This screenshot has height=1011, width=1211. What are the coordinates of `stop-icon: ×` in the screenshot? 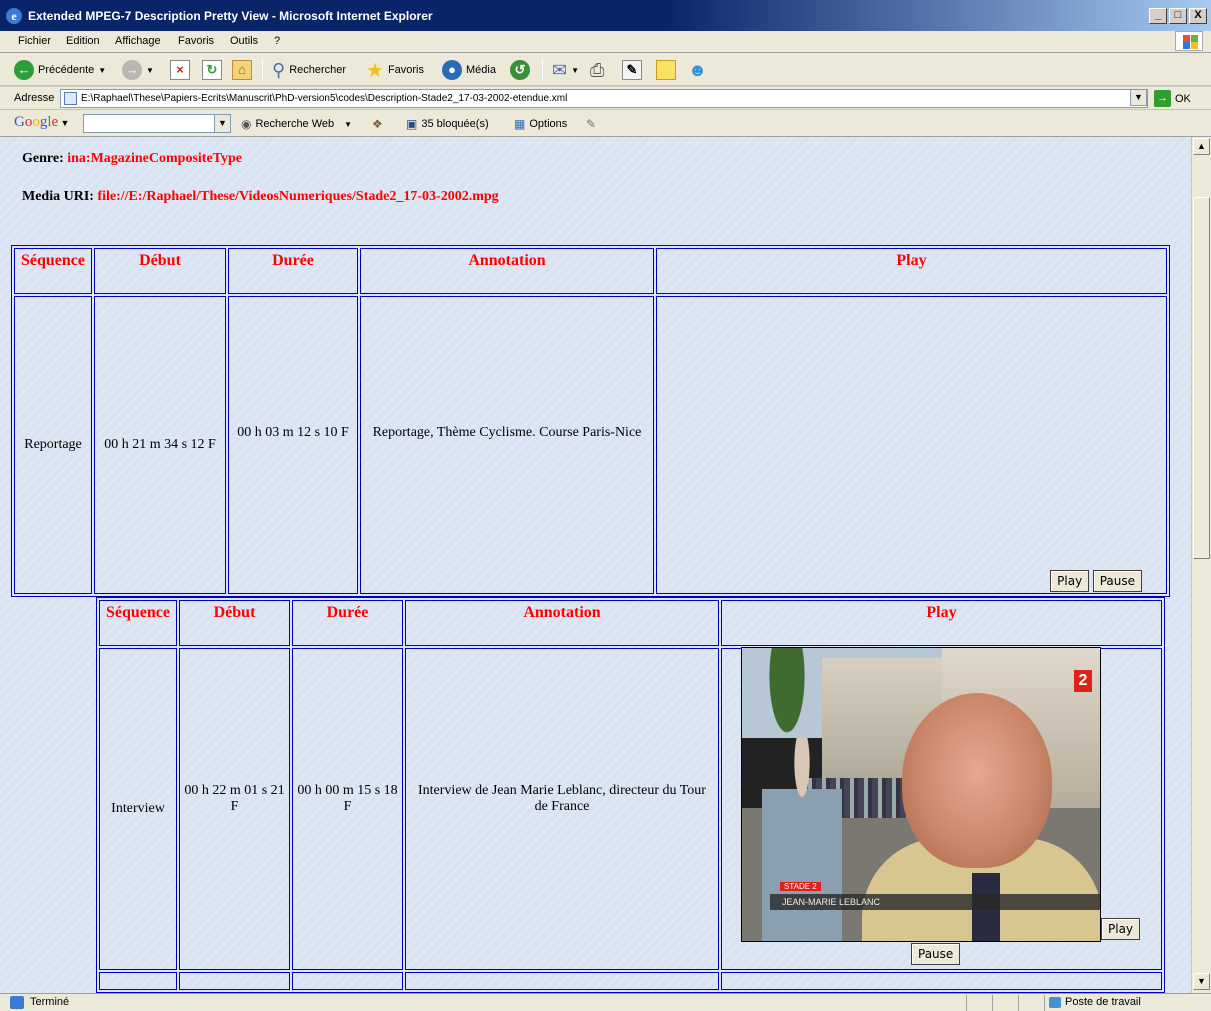 It's located at (180, 70).